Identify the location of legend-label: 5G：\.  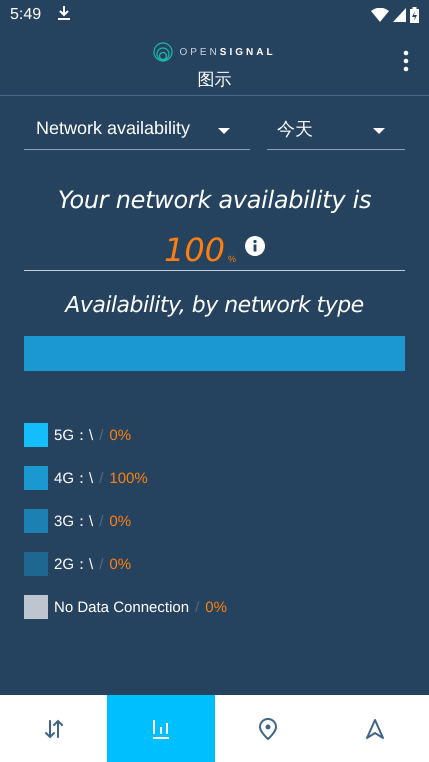
(74, 435).